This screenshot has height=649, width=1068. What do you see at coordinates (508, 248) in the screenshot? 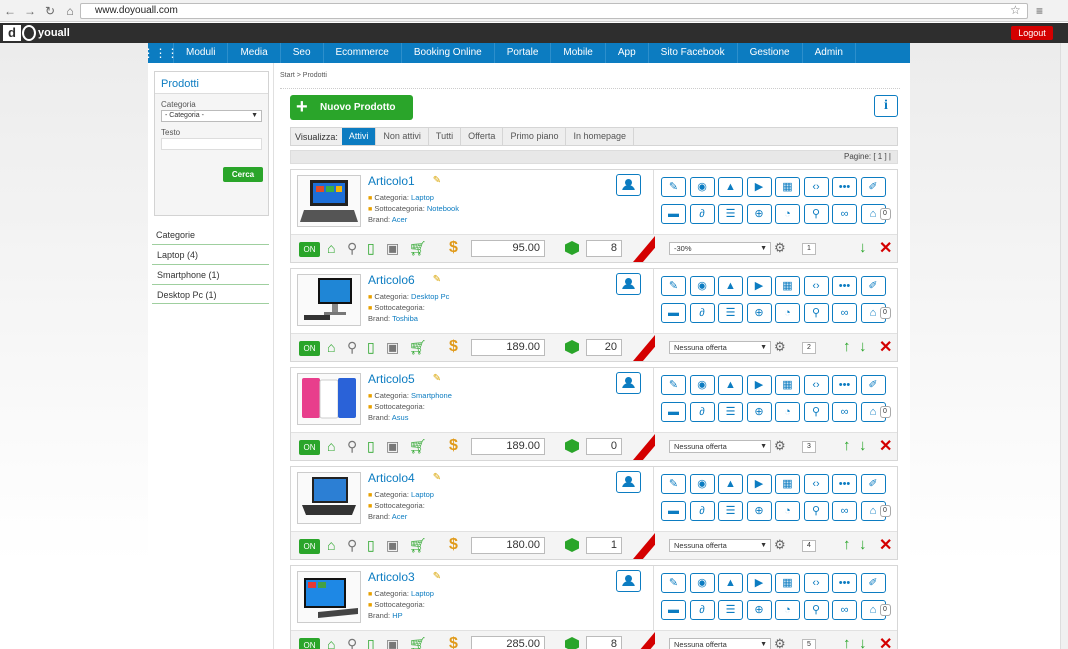
I see `price-input: 95.00` at bounding box center [508, 248].